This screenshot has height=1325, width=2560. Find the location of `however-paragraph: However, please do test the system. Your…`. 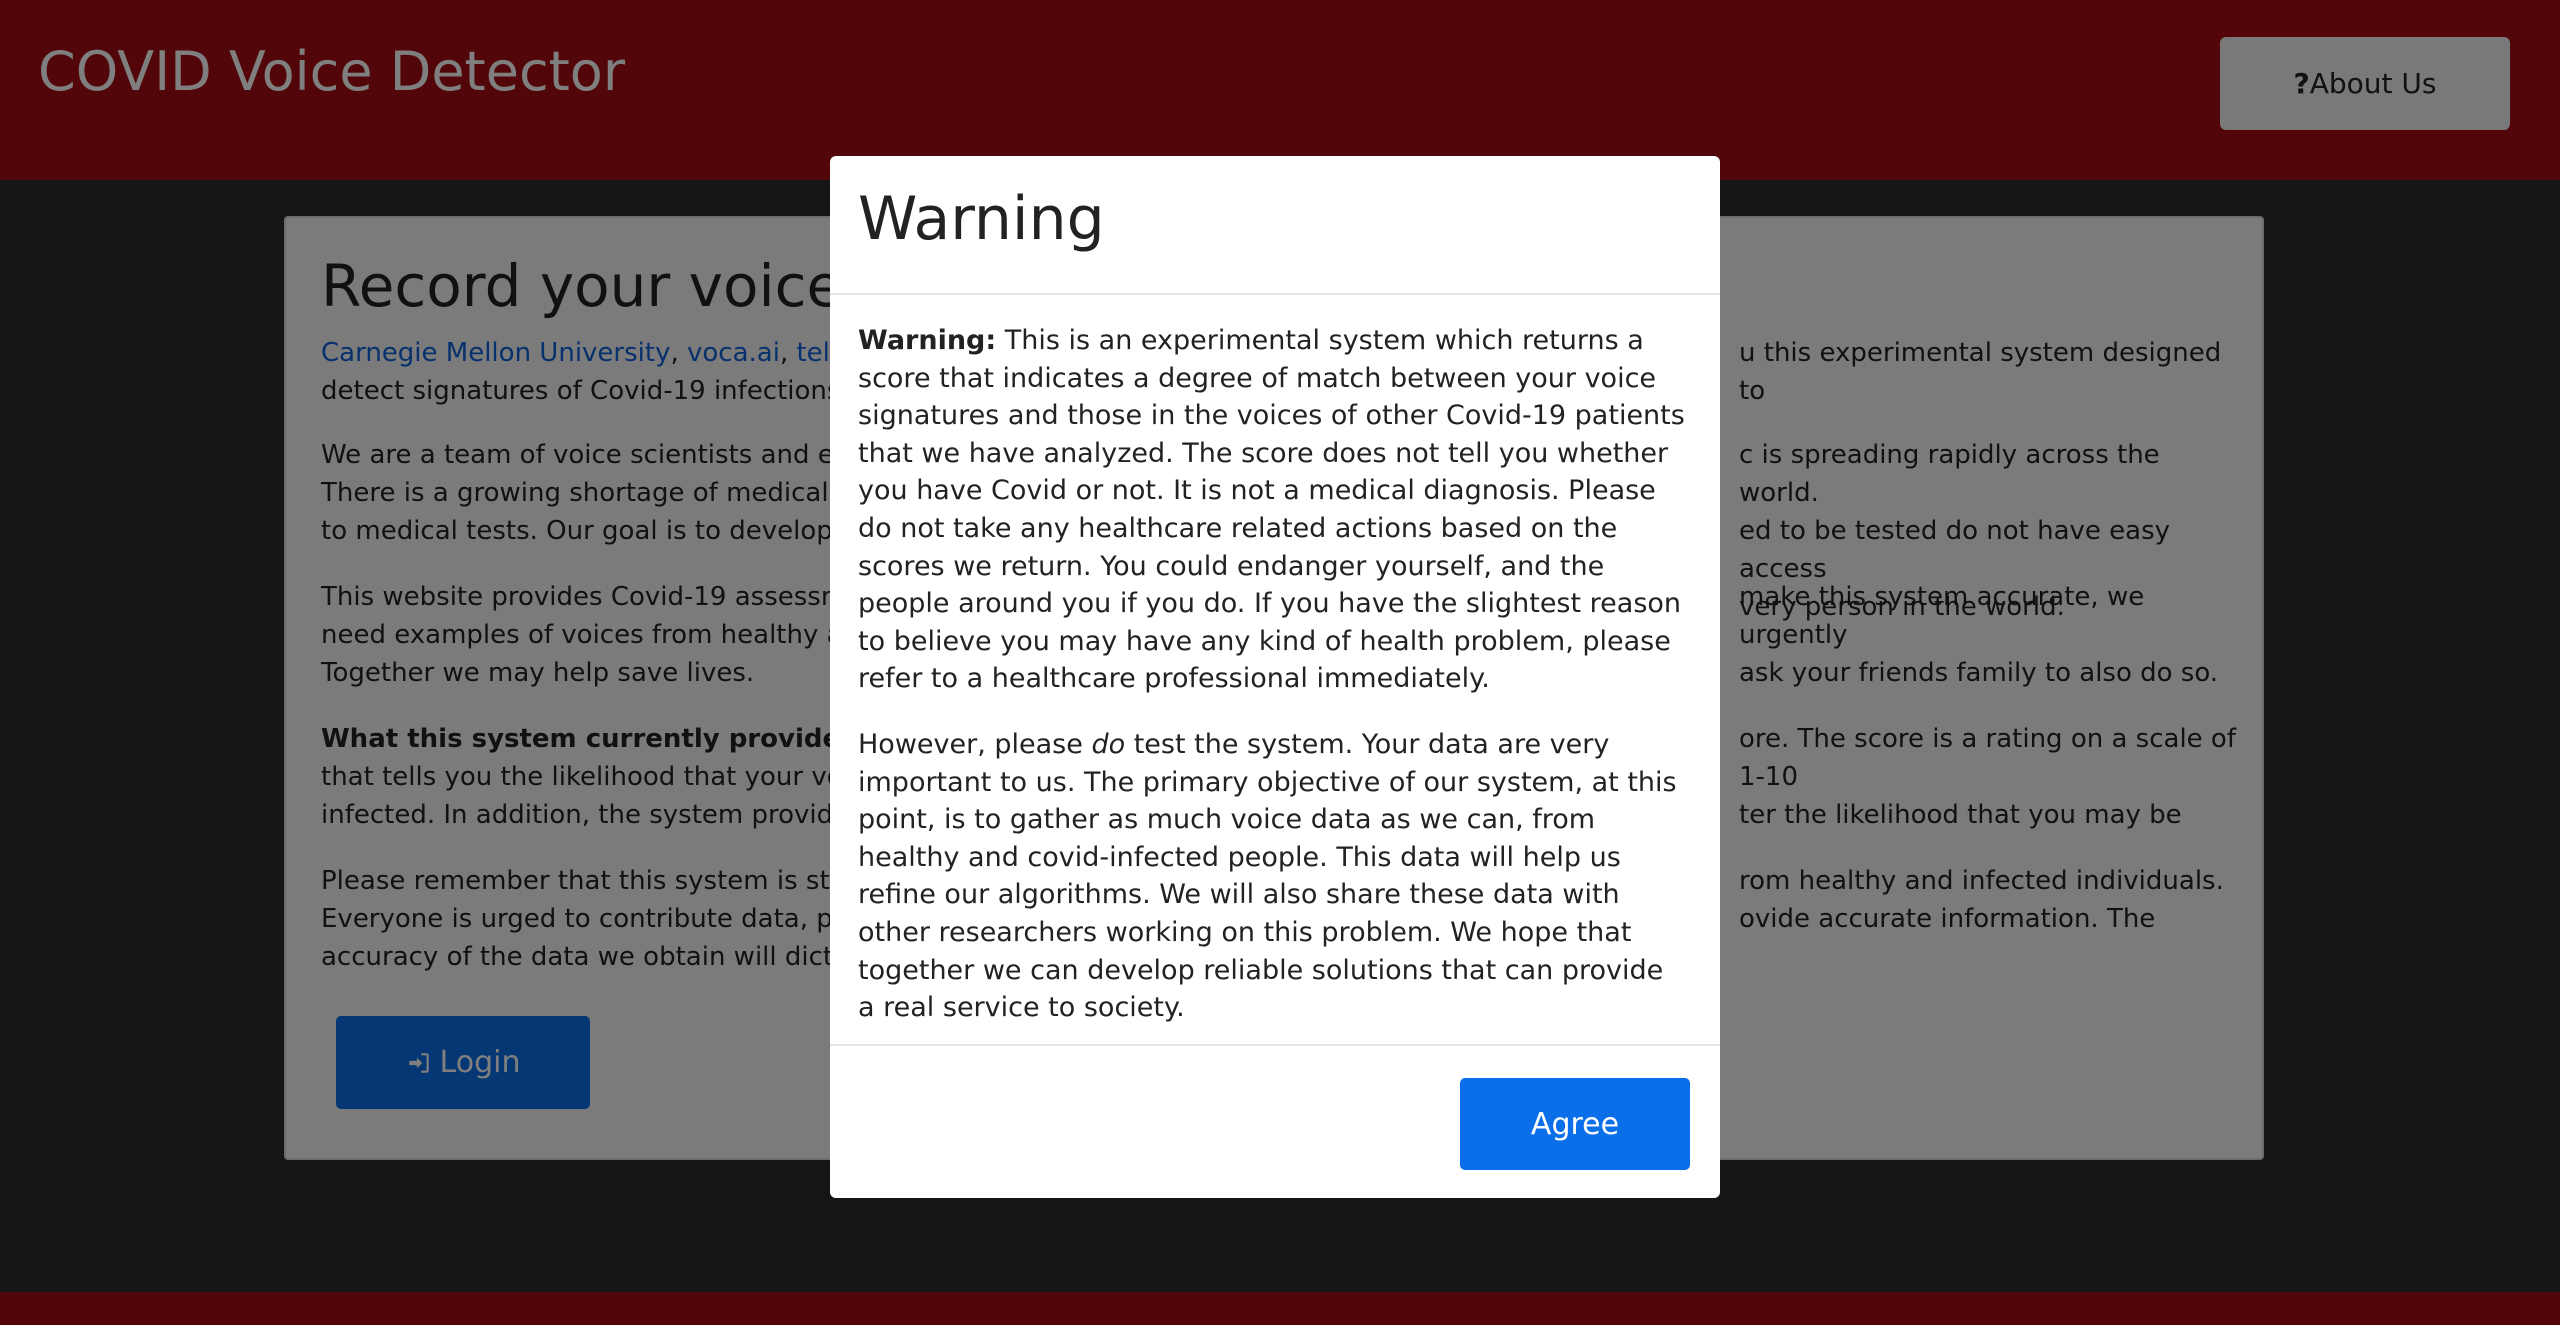

however-paragraph: However, please do test the system. Your… is located at coordinates (1273, 876).